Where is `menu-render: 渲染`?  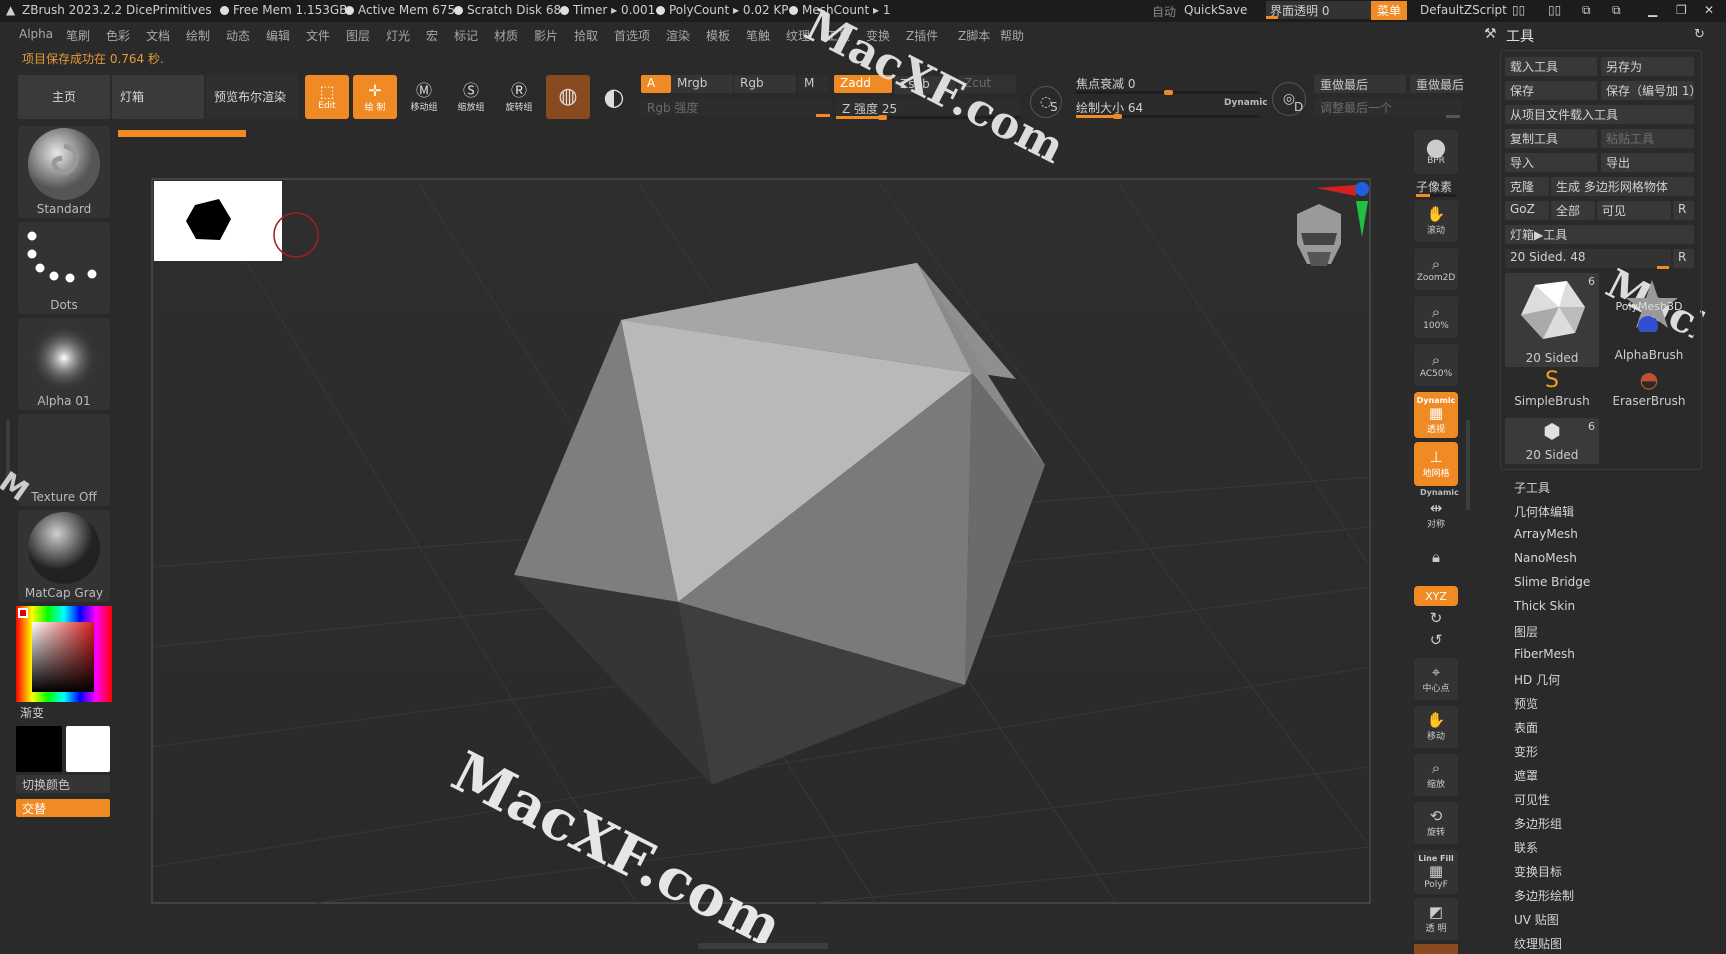 menu-render: 渲染 is located at coordinates (678, 35).